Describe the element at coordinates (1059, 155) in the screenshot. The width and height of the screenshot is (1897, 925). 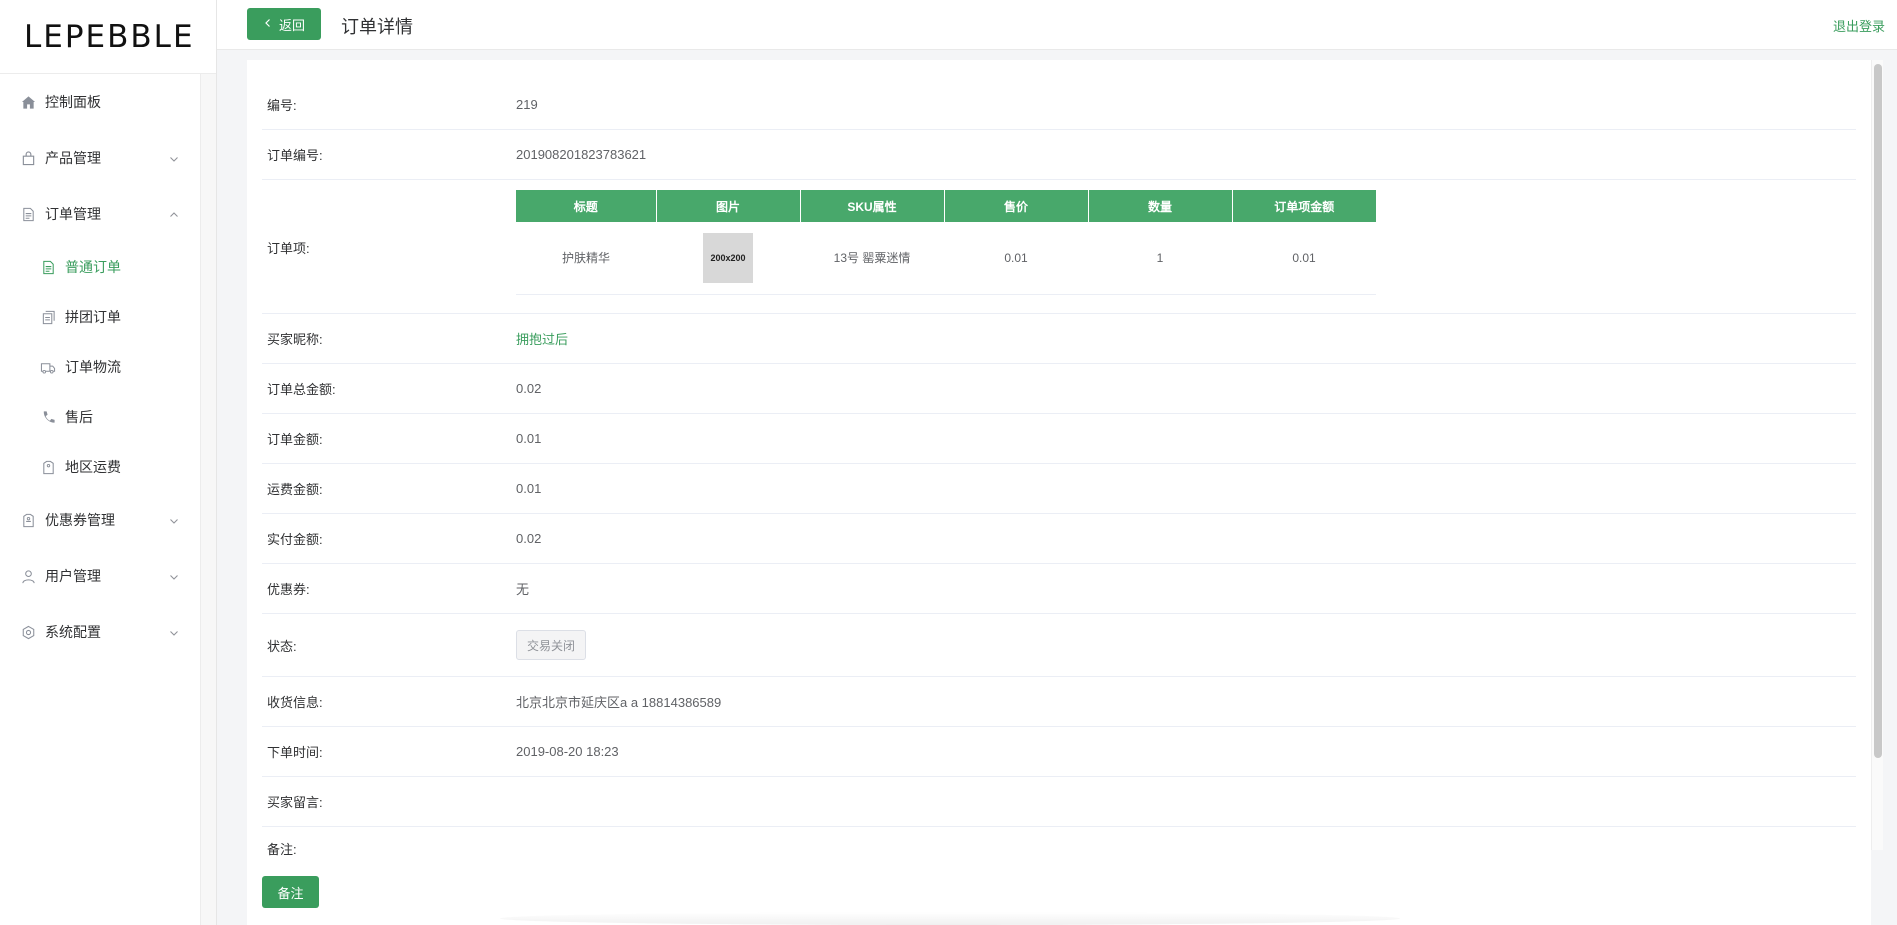
I see `detail-row-order-no: 订单编号: 201908201823783621` at that location.